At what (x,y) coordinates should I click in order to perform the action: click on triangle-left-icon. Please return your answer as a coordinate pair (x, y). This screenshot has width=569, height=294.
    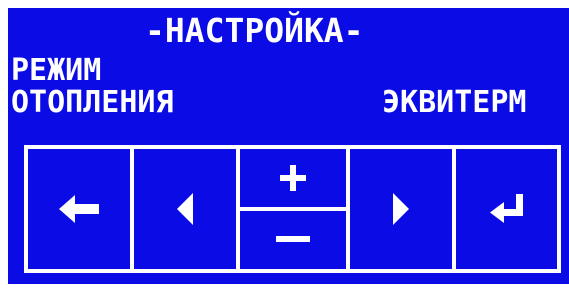
    Looking at the image, I should click on (185, 209).